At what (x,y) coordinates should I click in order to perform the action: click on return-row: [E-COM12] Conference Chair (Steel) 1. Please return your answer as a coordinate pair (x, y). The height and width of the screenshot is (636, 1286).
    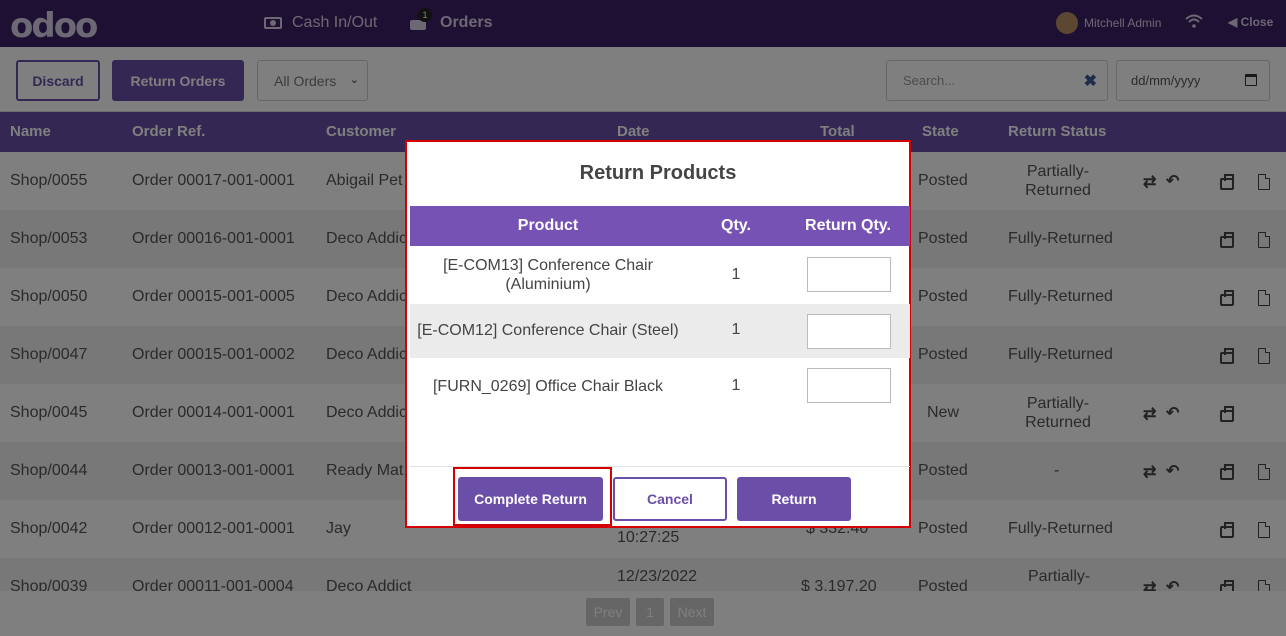
    Looking at the image, I should click on (660, 331).